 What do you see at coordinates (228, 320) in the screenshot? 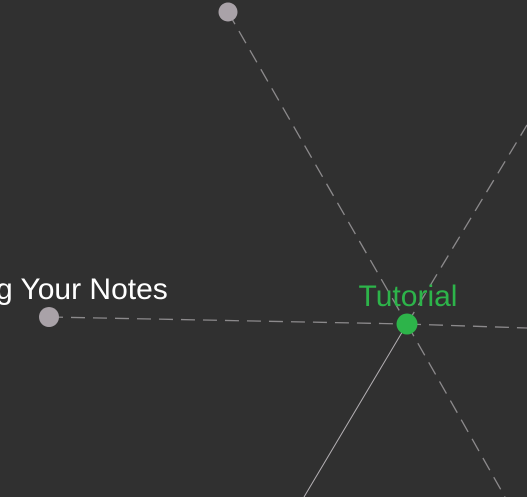
I see `link-notes-to-tutorial` at bounding box center [228, 320].